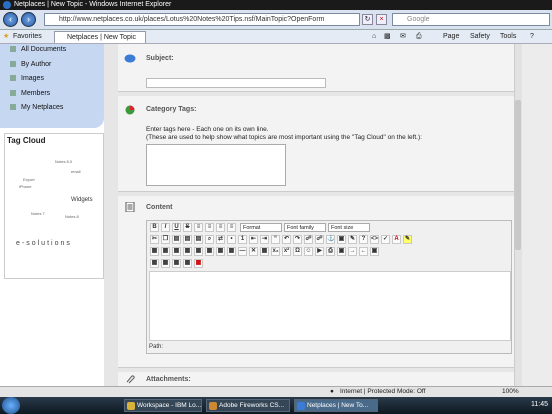  Describe the element at coordinates (341, 251) in the screenshot. I see `fullscreen-icon: ▣` at that location.